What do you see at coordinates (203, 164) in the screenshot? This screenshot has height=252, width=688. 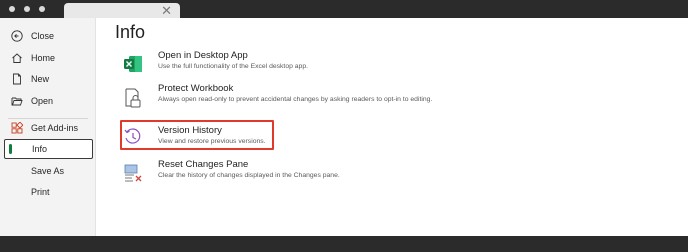 I see `option-title: Reset Changes Pane` at bounding box center [203, 164].